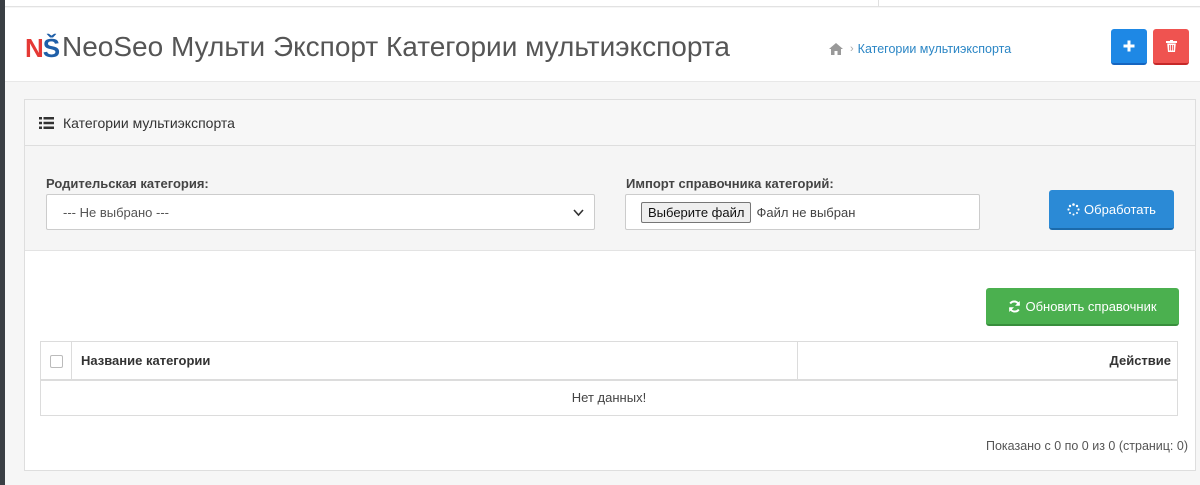  I want to click on table-header-row: Название категории Действие, so click(609, 361).